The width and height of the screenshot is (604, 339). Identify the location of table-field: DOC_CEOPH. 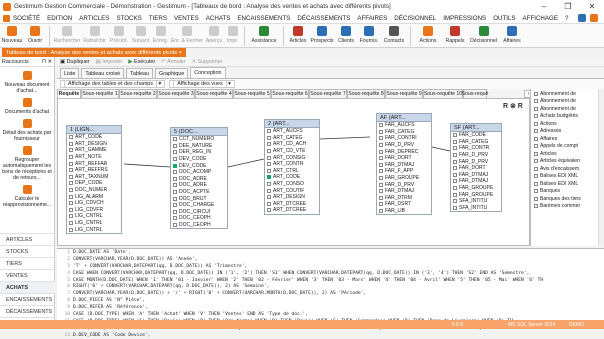
(199, 218).